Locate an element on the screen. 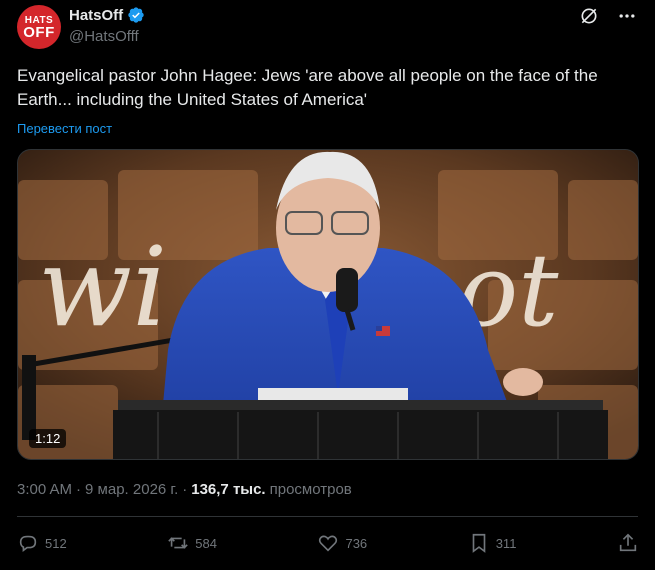 The width and height of the screenshot is (655, 570). like-count: 736 is located at coordinates (356, 543).